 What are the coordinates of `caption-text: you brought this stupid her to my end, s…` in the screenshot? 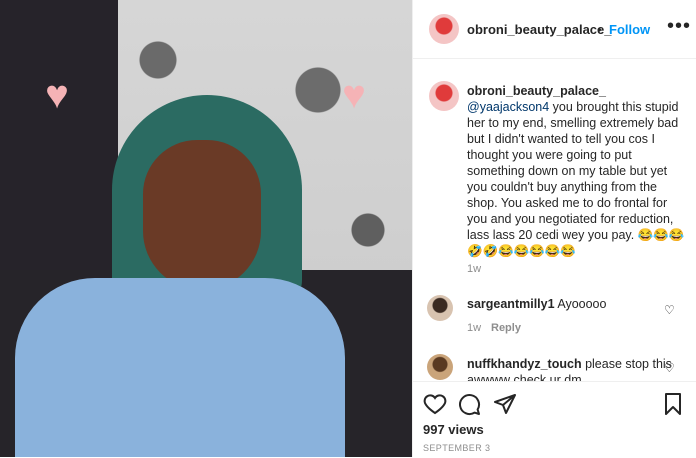 It's located at (576, 179).